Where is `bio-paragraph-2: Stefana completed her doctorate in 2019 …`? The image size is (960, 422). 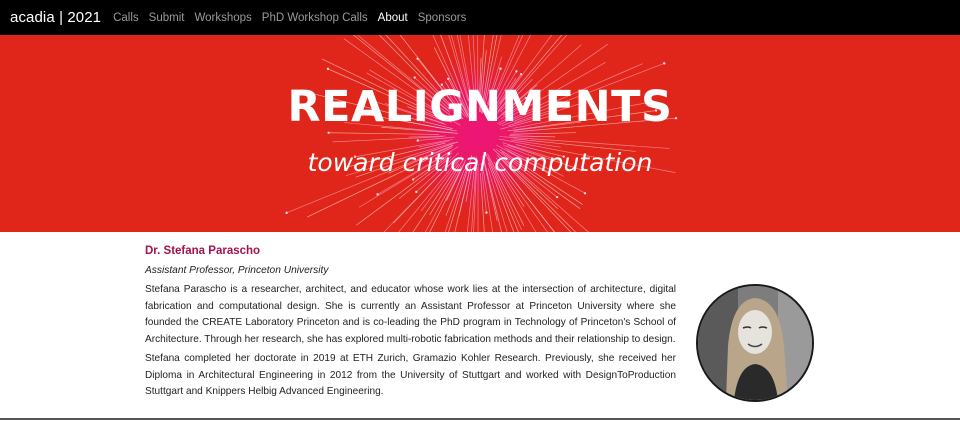
bio-paragraph-2: Stefana completed her doctorate in 2019 … is located at coordinates (410, 375).